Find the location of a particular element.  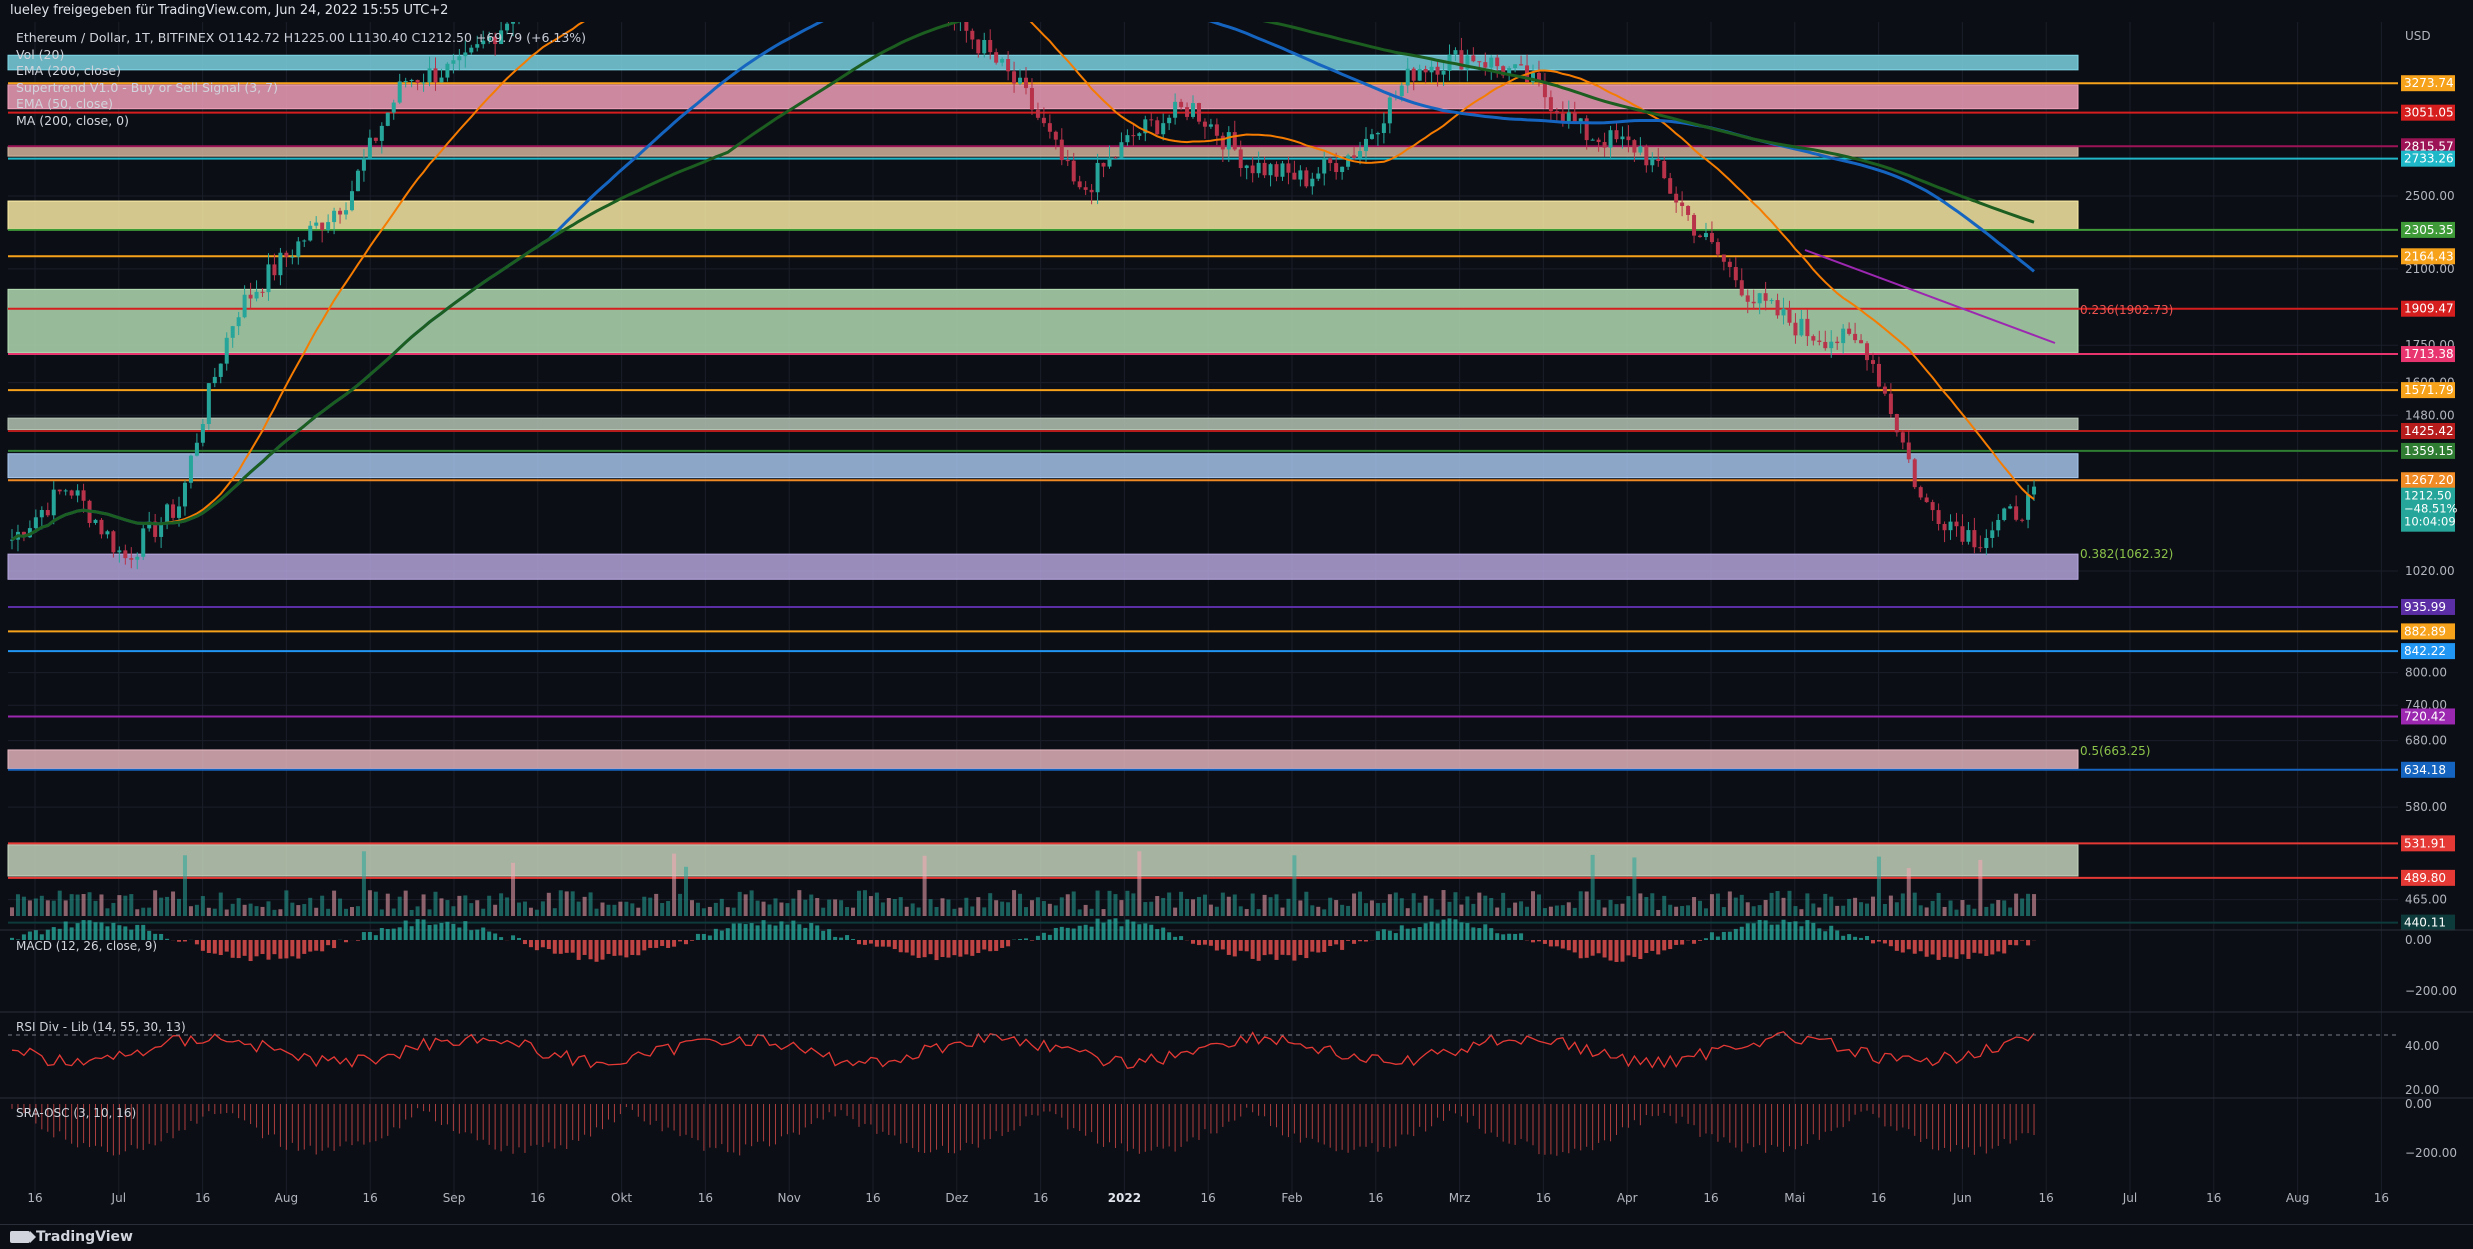

sr-pane-label: SRA-OSC (3, 10, 16) is located at coordinates (76, 1113).